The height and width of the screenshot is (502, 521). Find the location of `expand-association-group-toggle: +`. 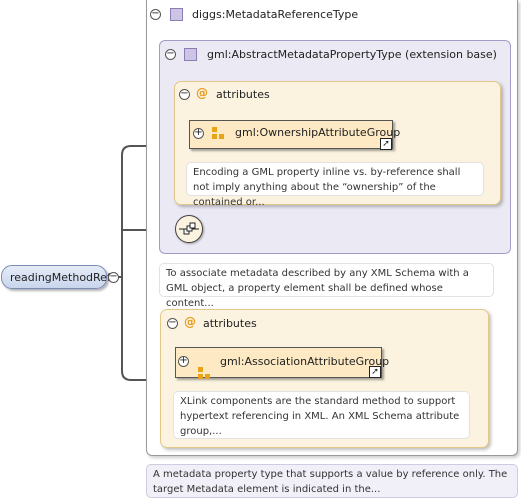

expand-association-group-toggle: + is located at coordinates (183, 361).